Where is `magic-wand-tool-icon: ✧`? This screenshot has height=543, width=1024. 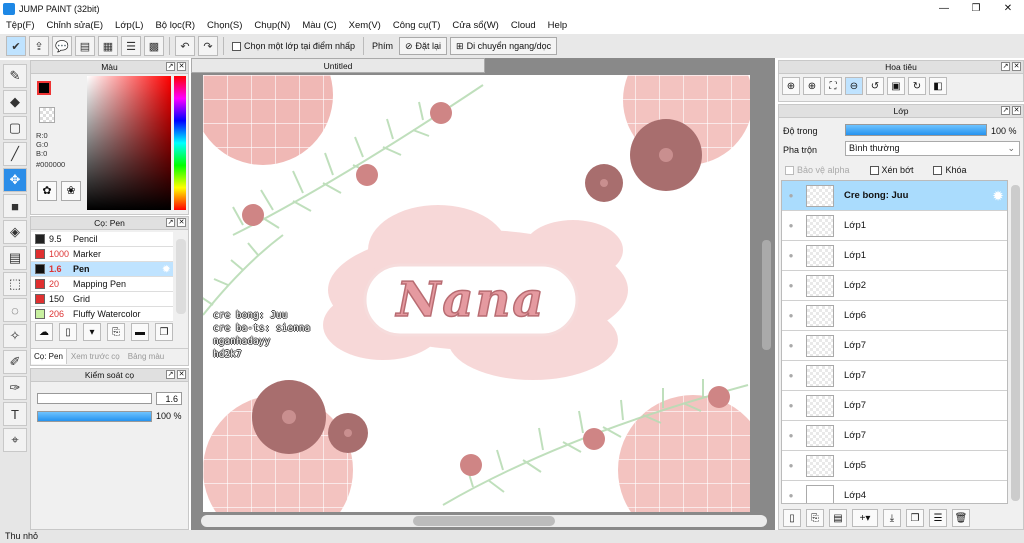
magic-wand-tool-icon: ✧ is located at coordinates (15, 336).